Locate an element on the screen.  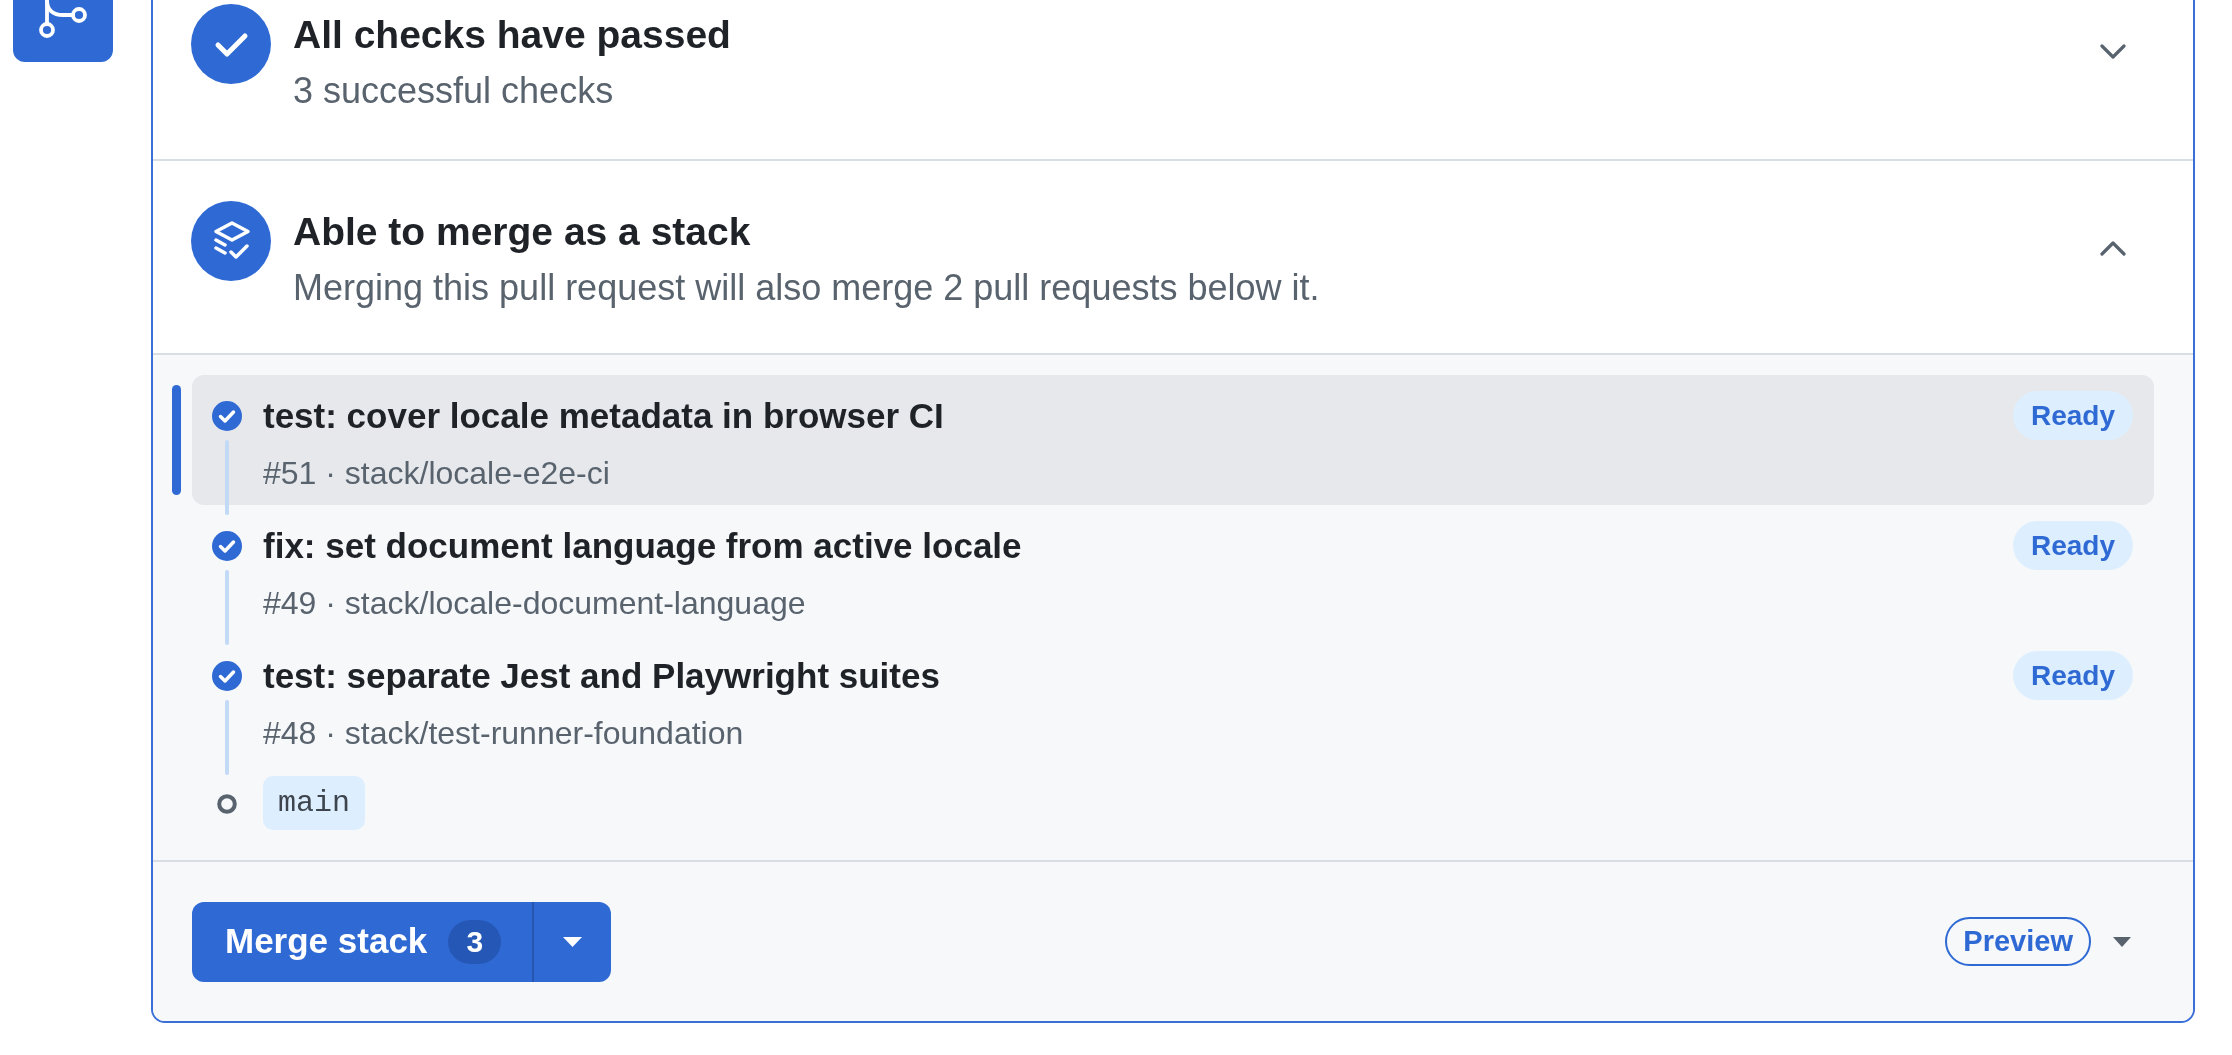
section-subtitle: Merging this pull request will also merge 2 pull requests below it. is located at coordinates (806, 288).